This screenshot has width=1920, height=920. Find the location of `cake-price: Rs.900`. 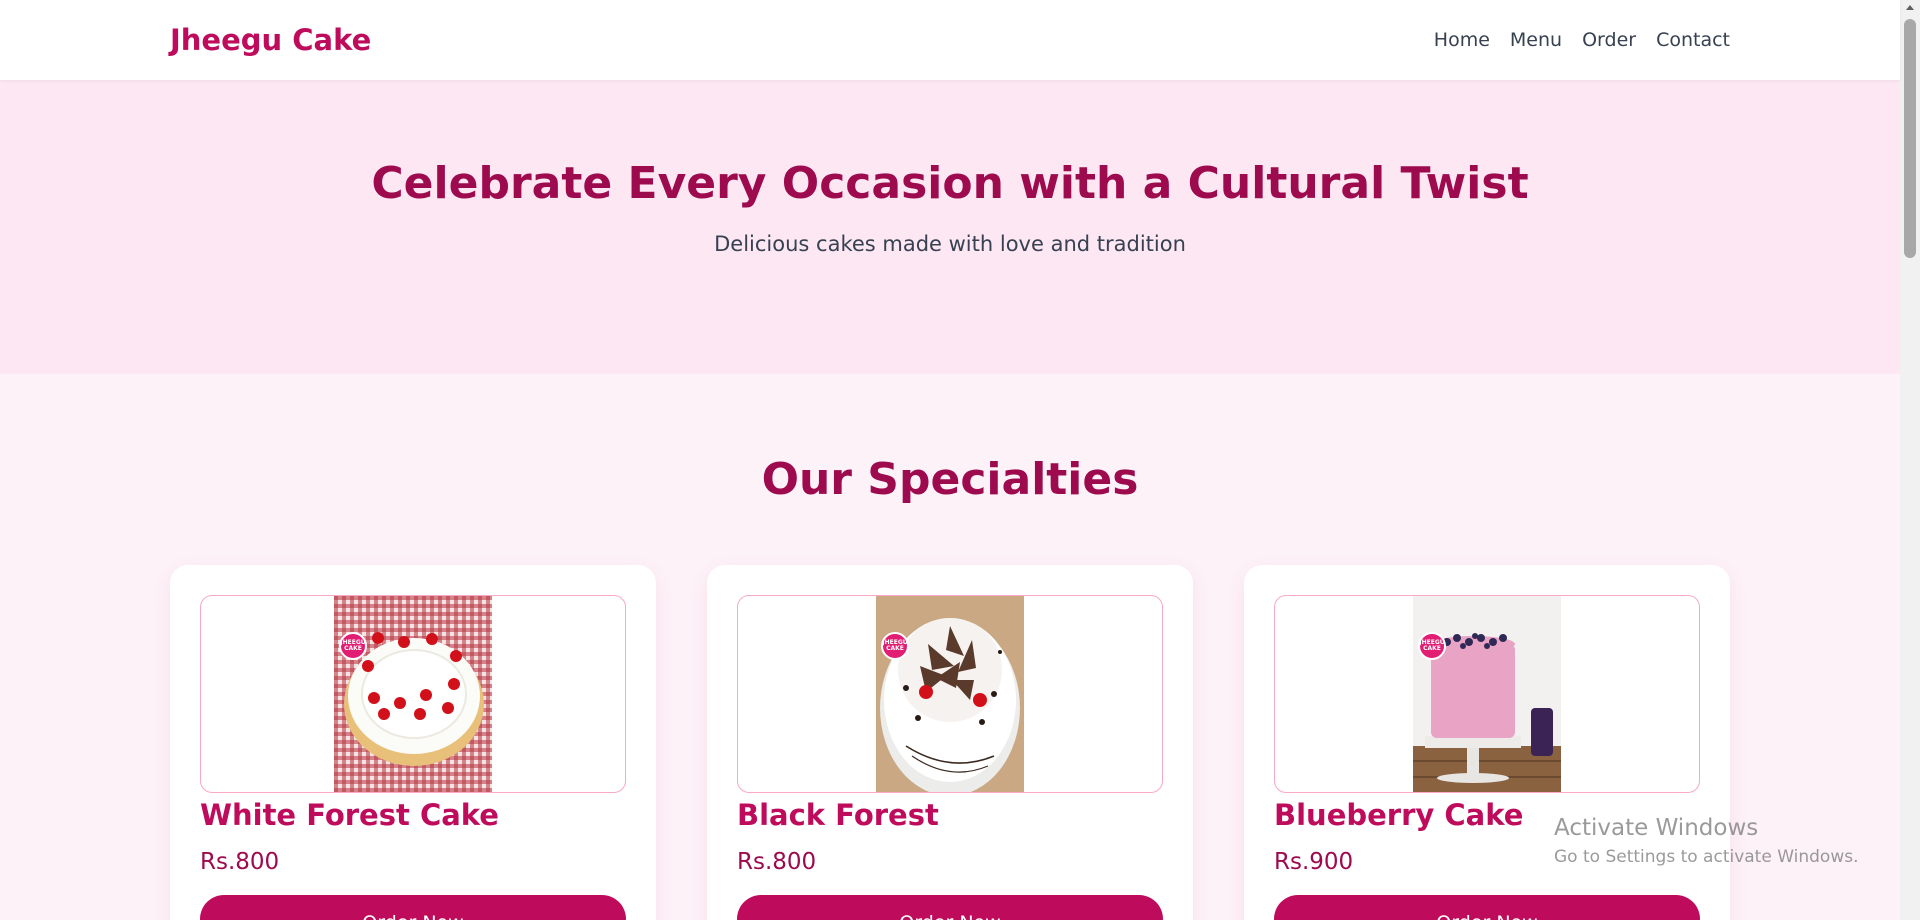

cake-price: Rs.900 is located at coordinates (1314, 862).